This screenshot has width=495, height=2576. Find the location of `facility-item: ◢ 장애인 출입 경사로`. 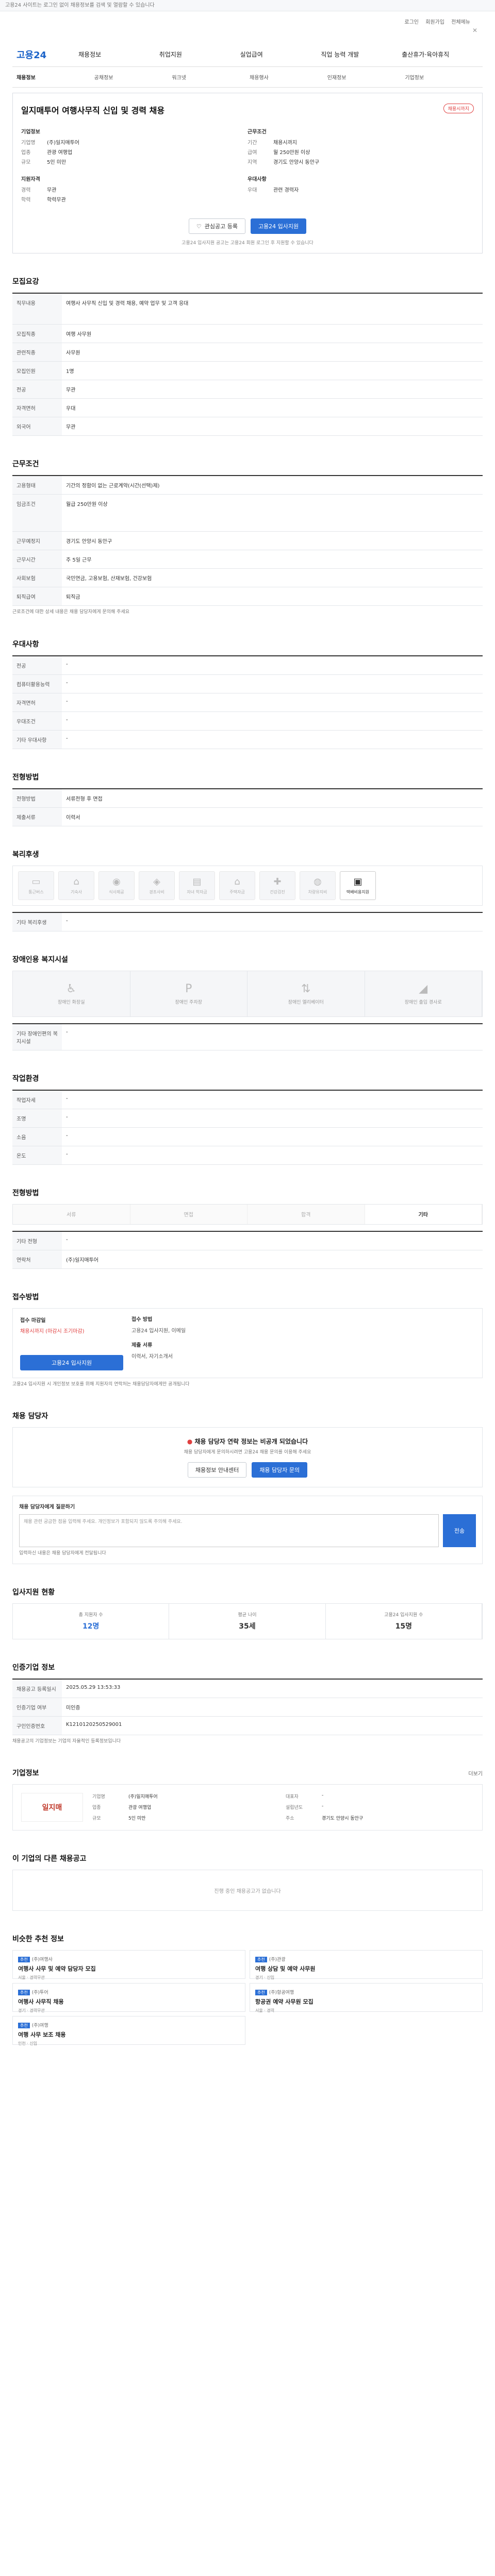

facility-item: ◢ 장애인 출입 경사로 is located at coordinates (423, 993).